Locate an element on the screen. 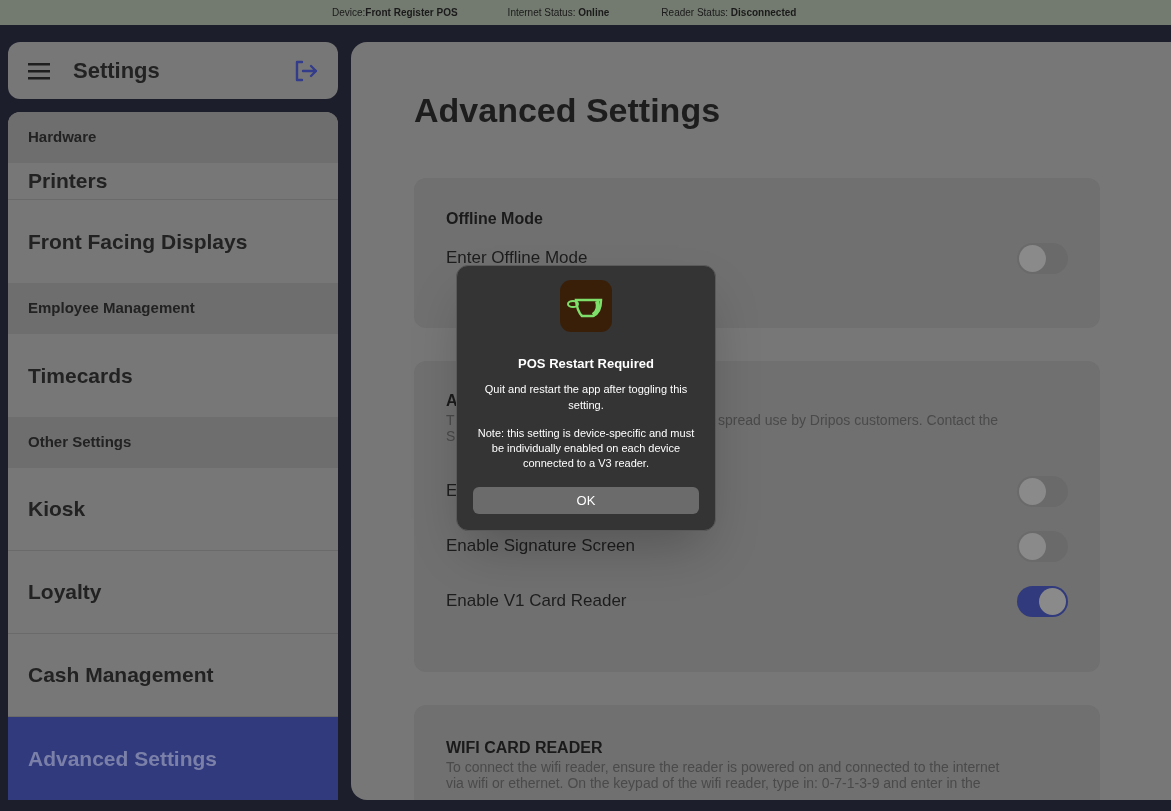 Image resolution: width=1171 pixels, height=811 pixels. logout-icon is located at coordinates (306, 70).